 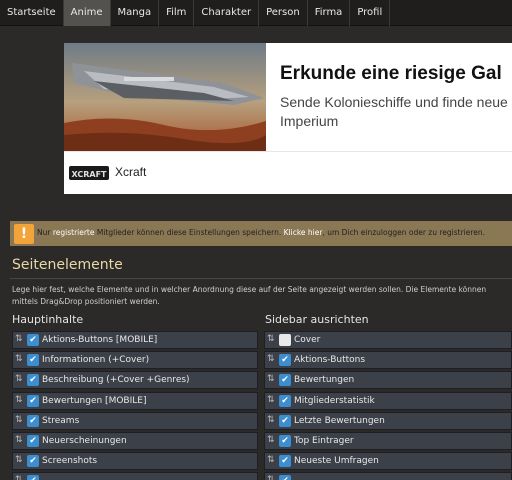 I want to click on list-item: ⇅ ✔ Bewertungen [MOBILE], so click(x=135, y=400).